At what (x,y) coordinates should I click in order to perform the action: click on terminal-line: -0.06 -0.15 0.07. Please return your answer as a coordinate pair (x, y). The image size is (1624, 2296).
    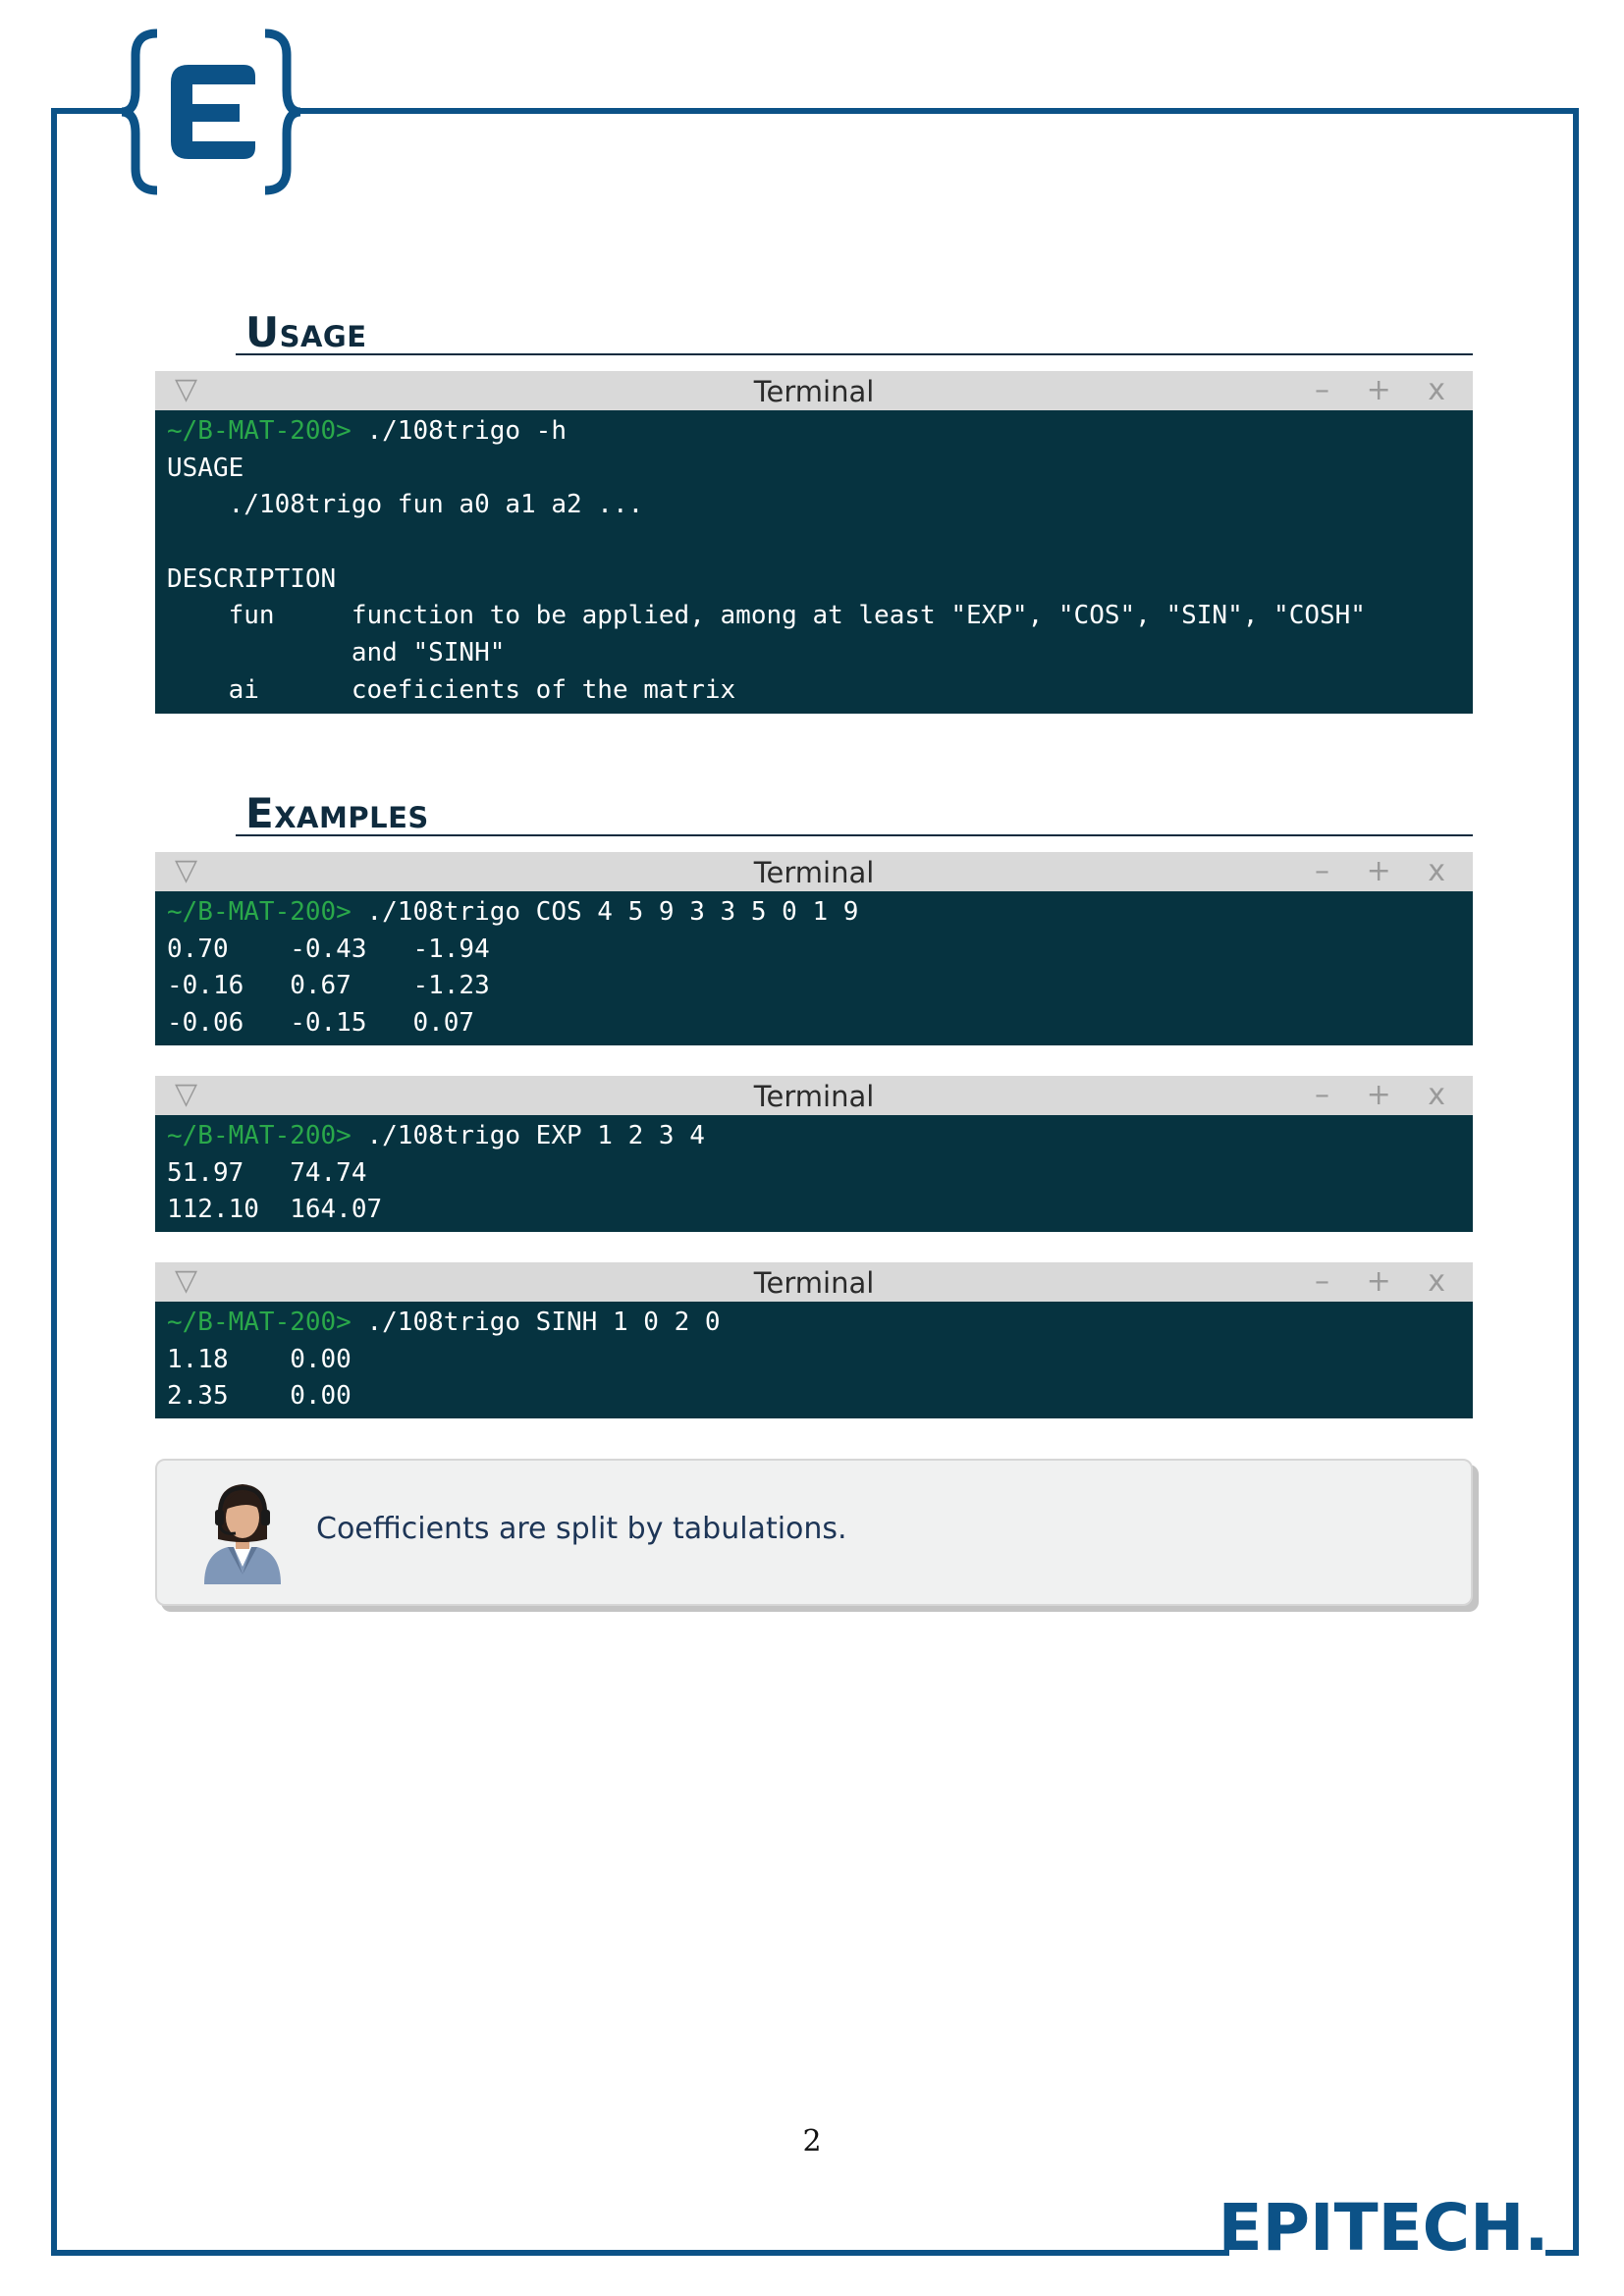
    Looking at the image, I should click on (321, 1023).